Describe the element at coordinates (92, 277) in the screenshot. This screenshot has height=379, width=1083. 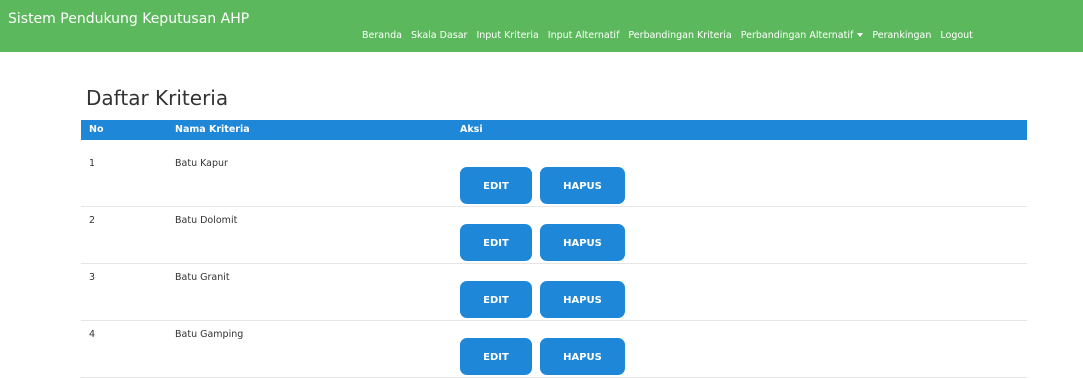
I see `cell-no: 3` at that location.